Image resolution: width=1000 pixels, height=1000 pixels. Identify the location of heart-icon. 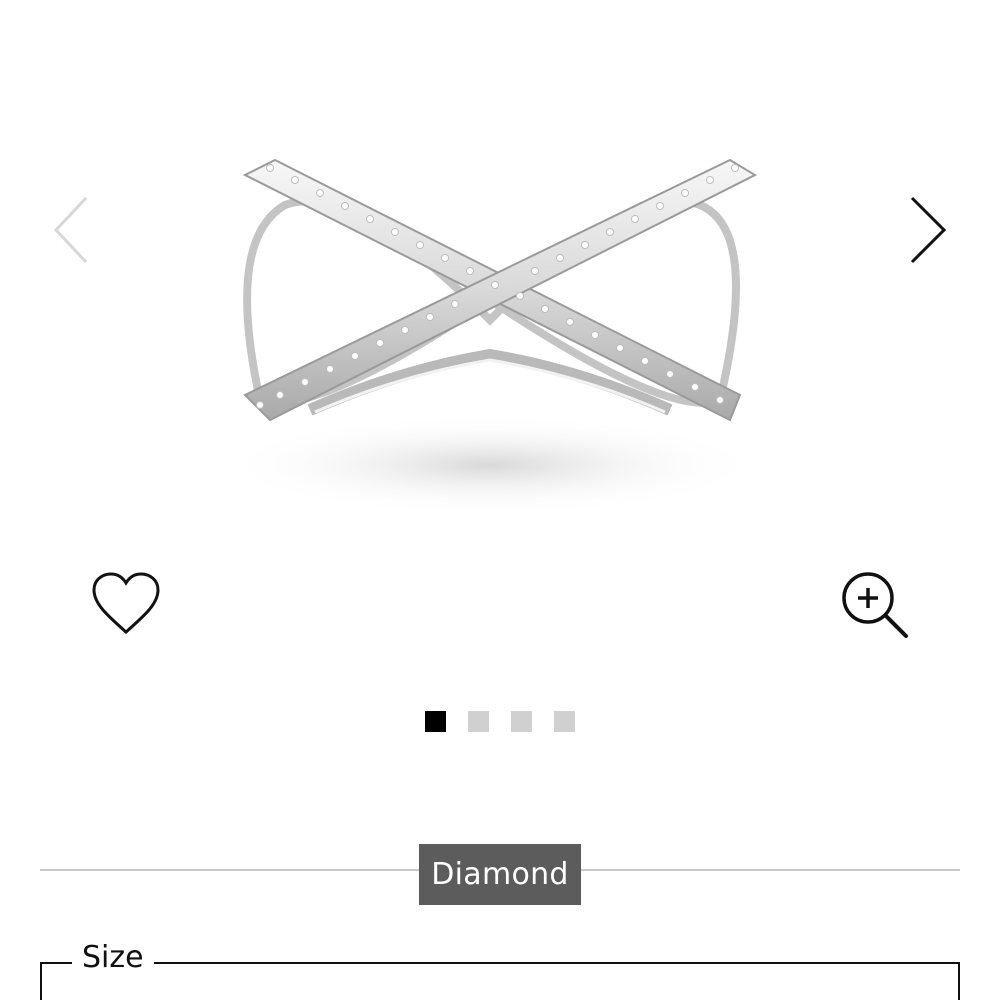
(126, 604).